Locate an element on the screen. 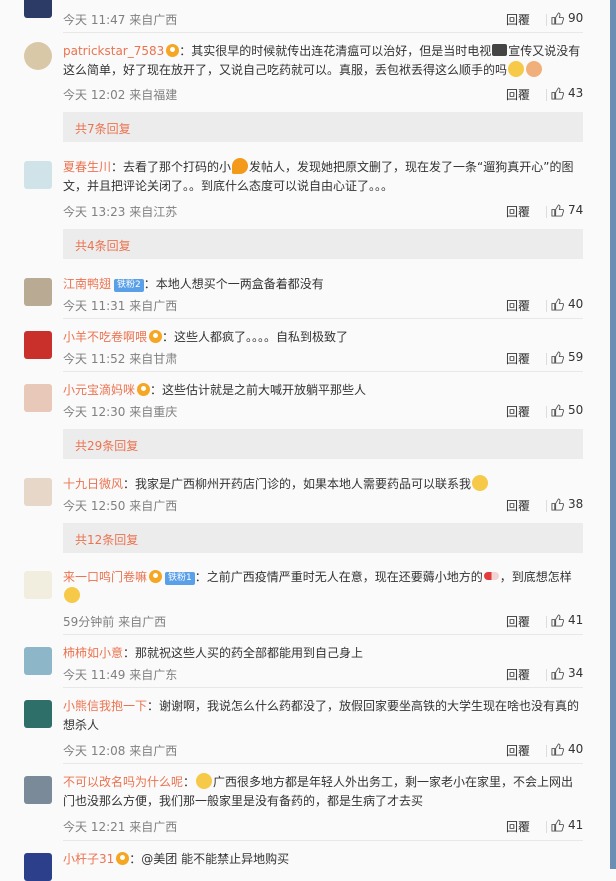  comment-time: 59分钟前 来自广西 is located at coordinates (115, 622).